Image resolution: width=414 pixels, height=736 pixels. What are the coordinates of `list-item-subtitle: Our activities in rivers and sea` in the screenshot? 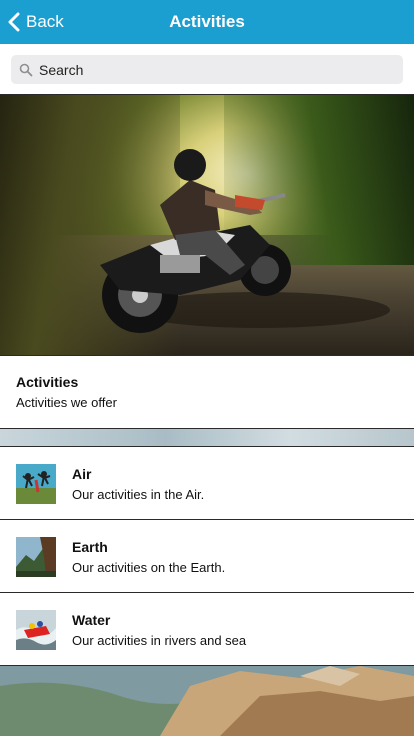 It's located at (159, 640).